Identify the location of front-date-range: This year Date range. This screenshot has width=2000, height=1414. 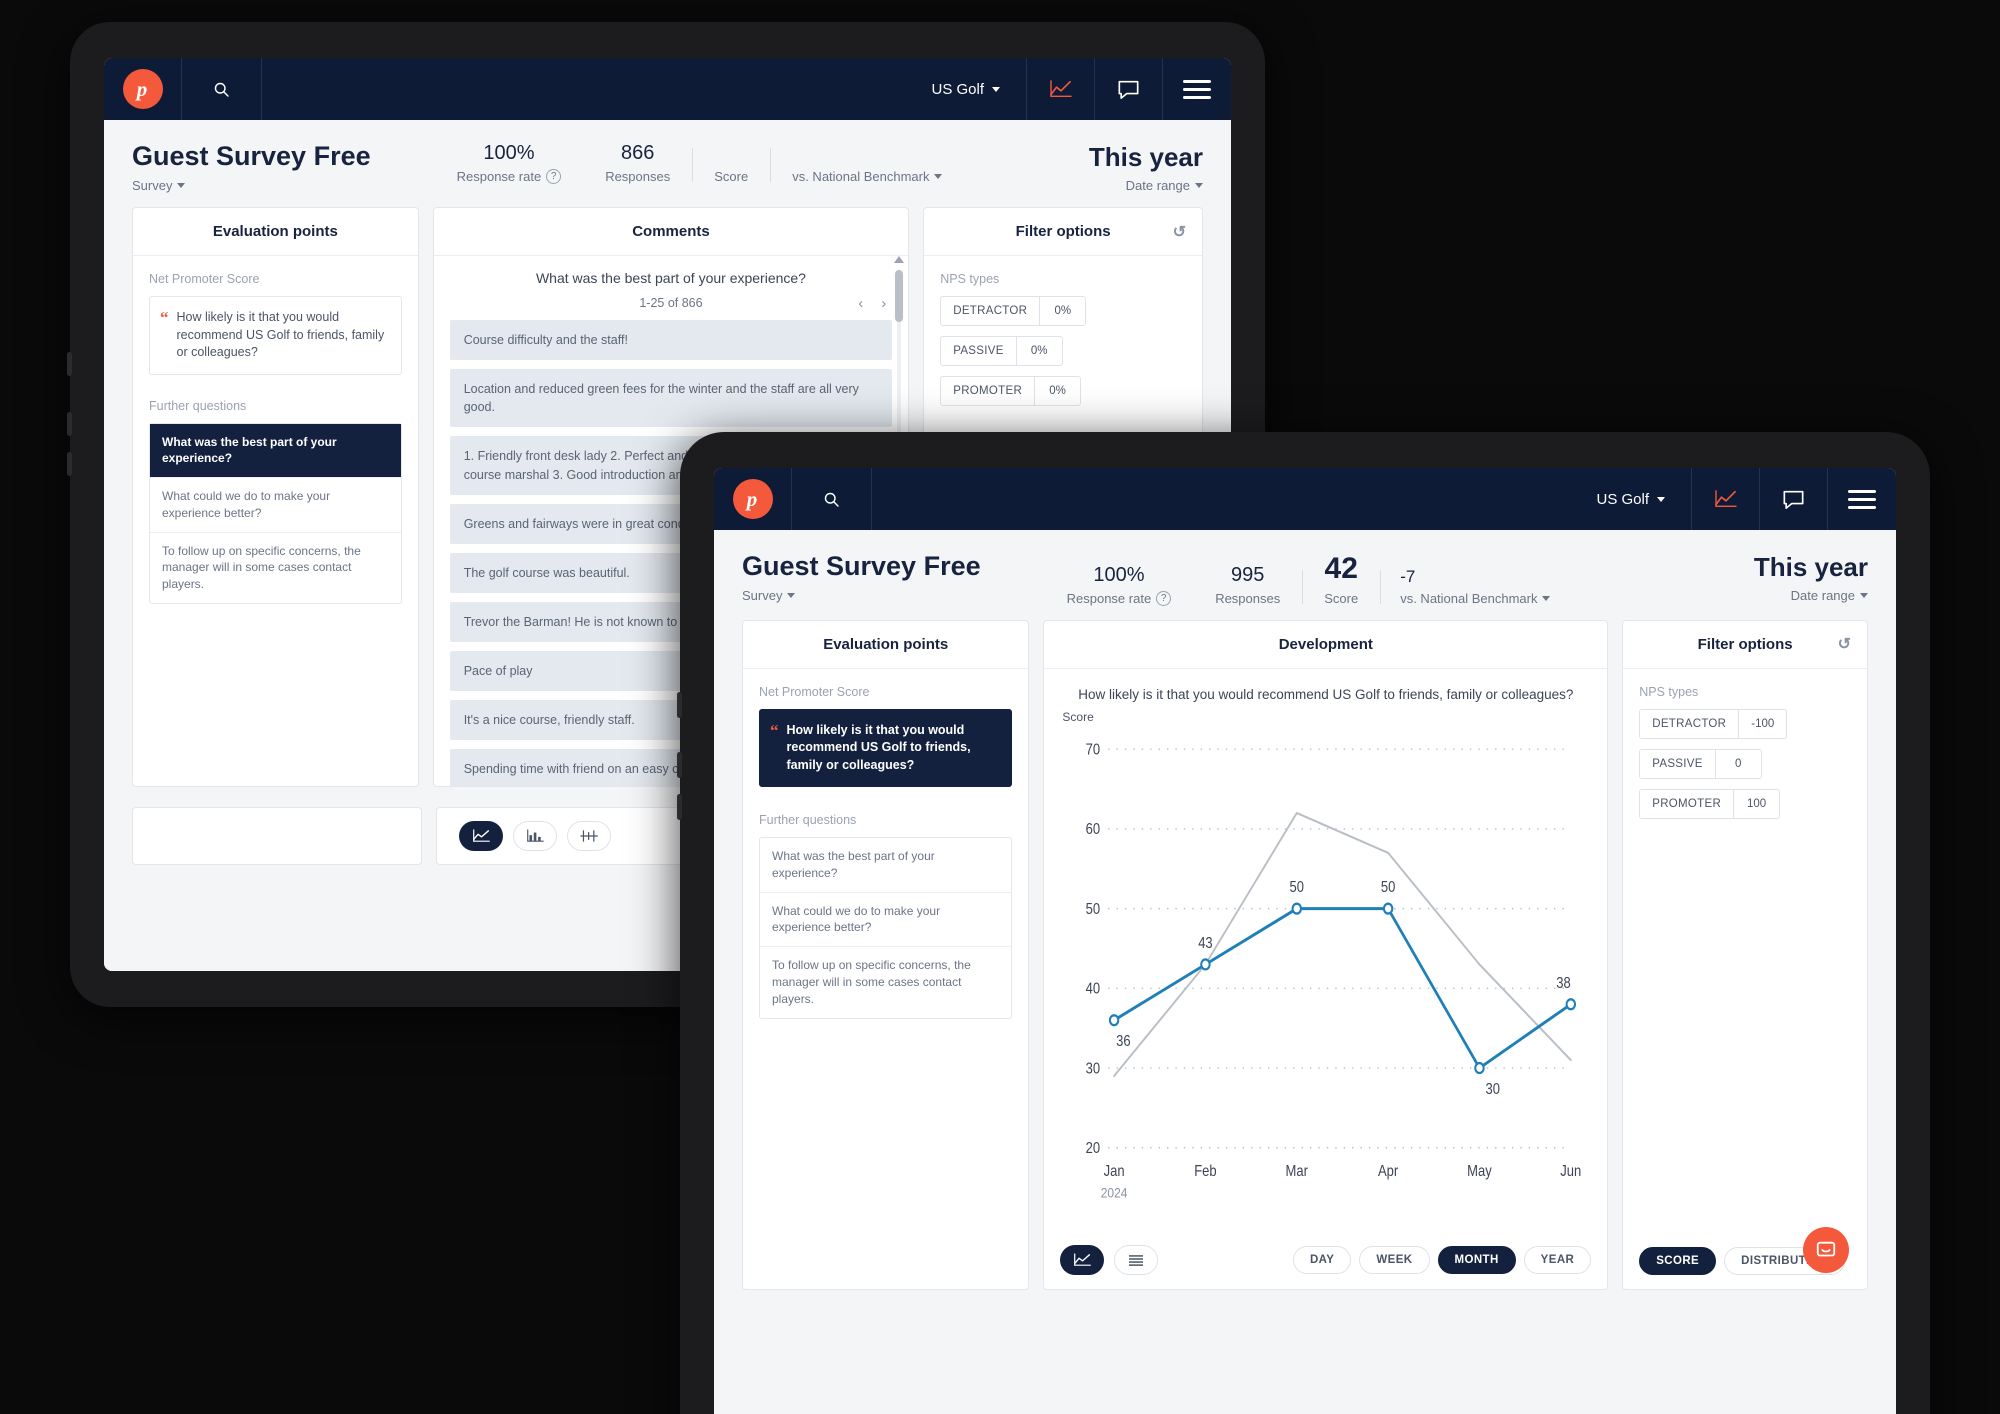
(1811, 577).